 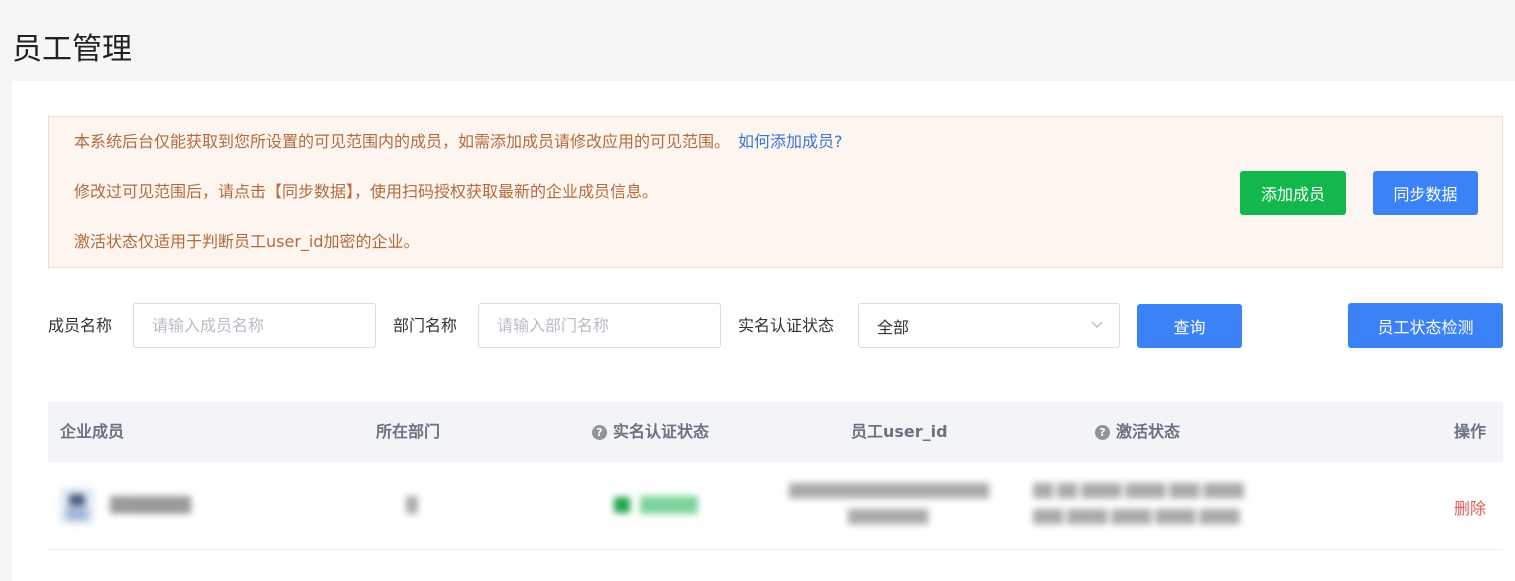 I want to click on notice-line-2: 修改过可见范围后，请点击【同步数据】，使用扫码授权获取最新的企业成员信息。, so click(x=366, y=191).